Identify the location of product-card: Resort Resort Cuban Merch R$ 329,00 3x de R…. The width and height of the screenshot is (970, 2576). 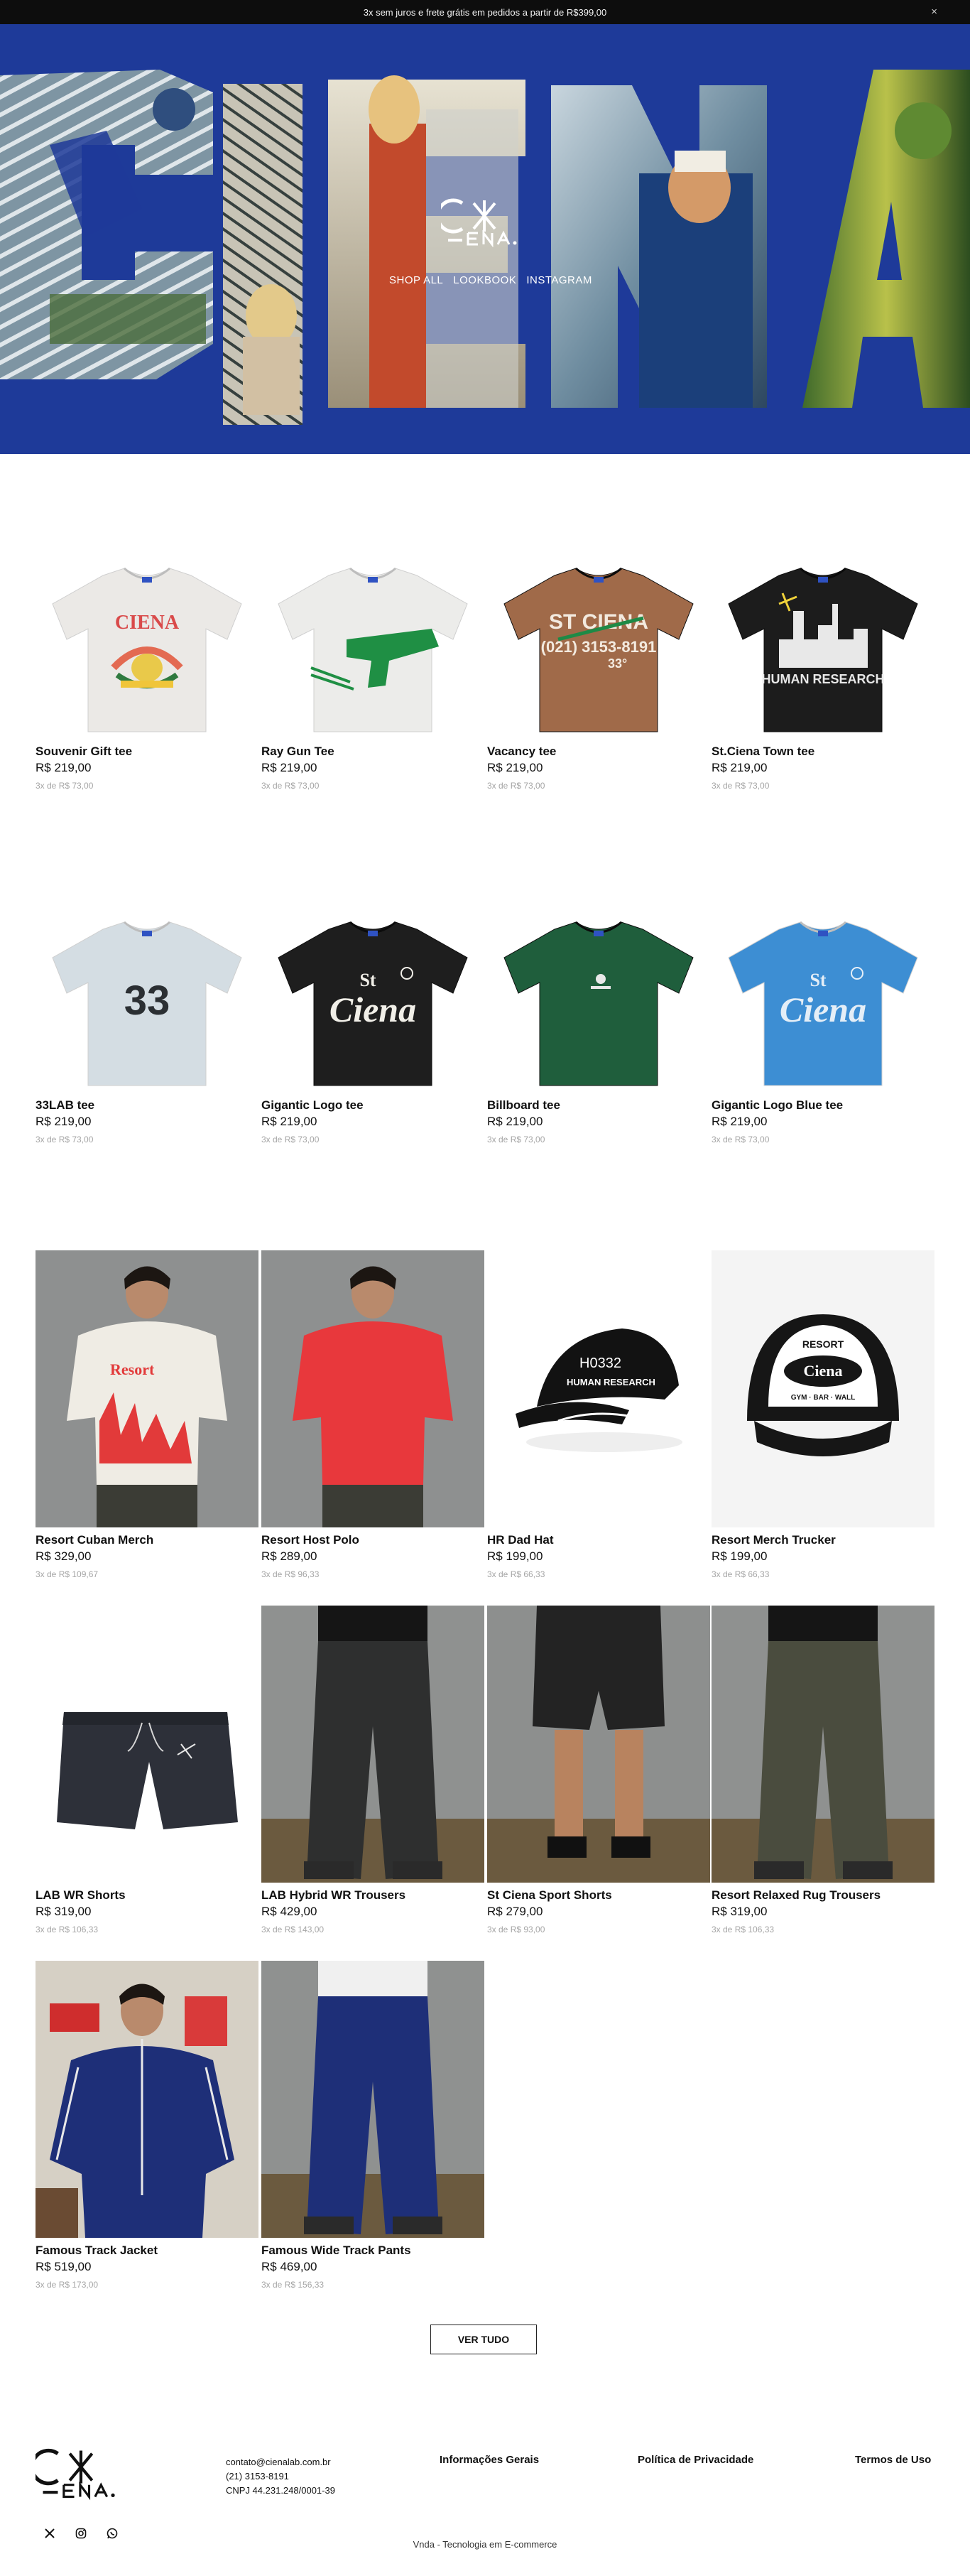
(147, 1414).